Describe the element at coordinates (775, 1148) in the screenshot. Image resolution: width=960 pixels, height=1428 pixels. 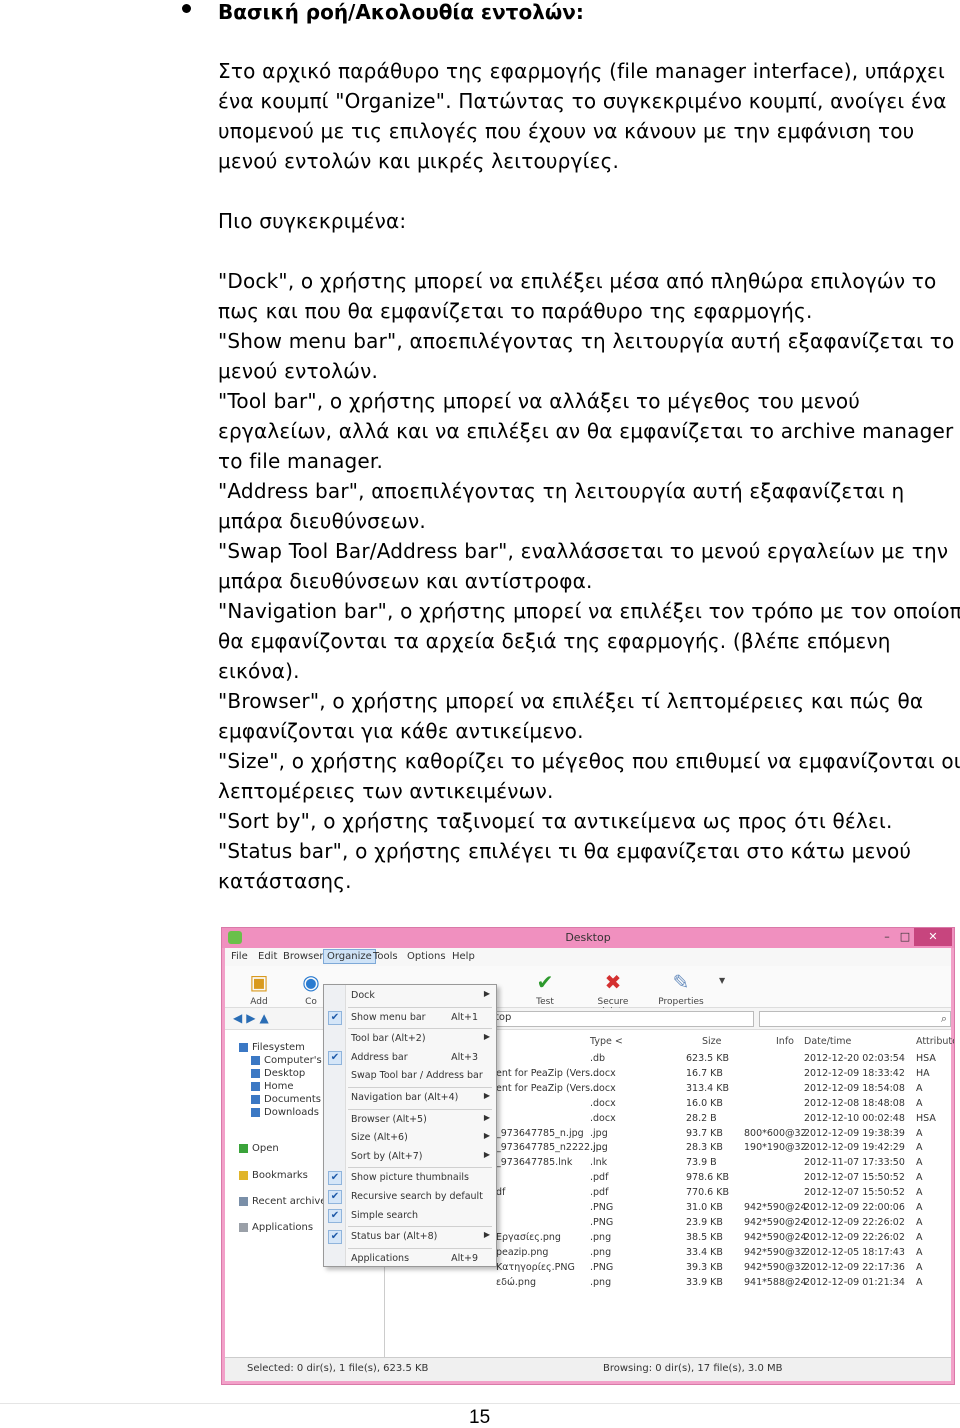
I see `cell-info: 190*190@32` at that location.